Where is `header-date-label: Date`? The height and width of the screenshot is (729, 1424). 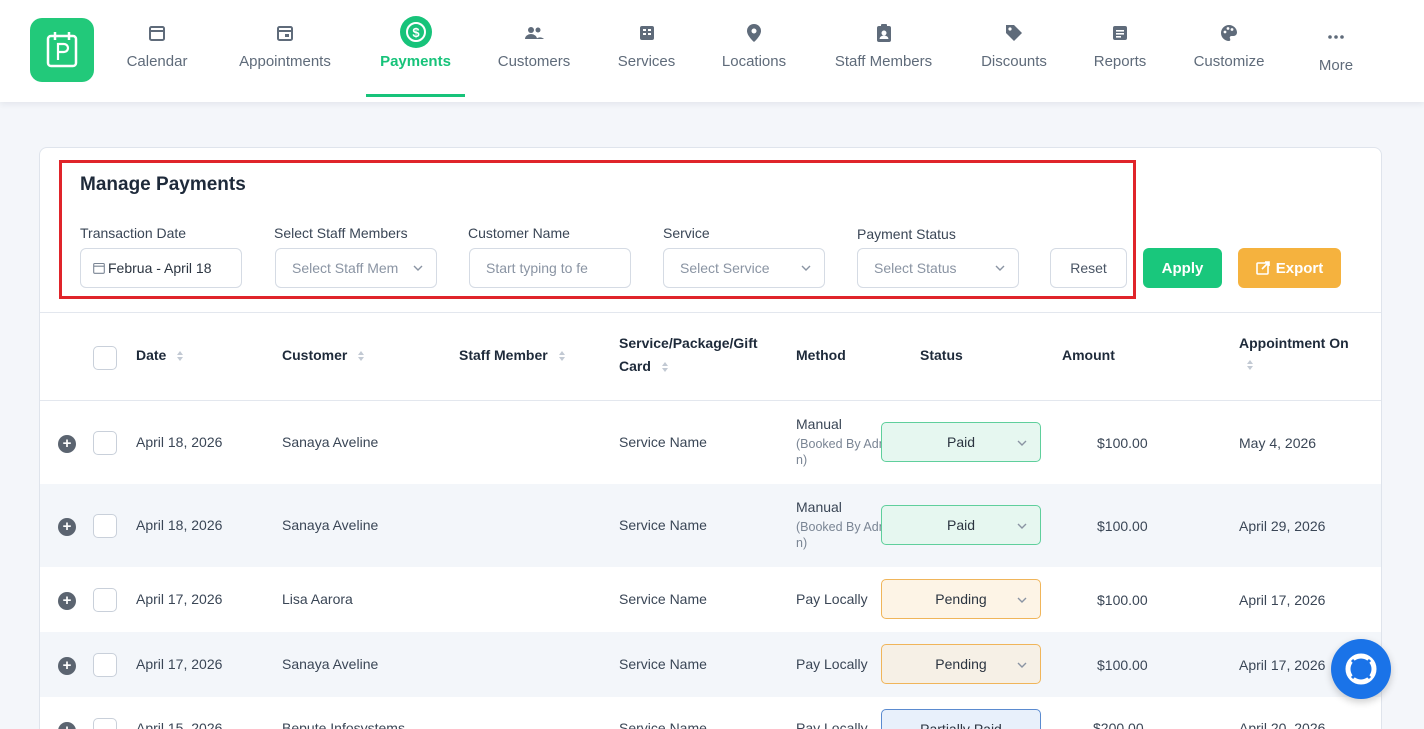 header-date-label: Date is located at coordinates (151, 355).